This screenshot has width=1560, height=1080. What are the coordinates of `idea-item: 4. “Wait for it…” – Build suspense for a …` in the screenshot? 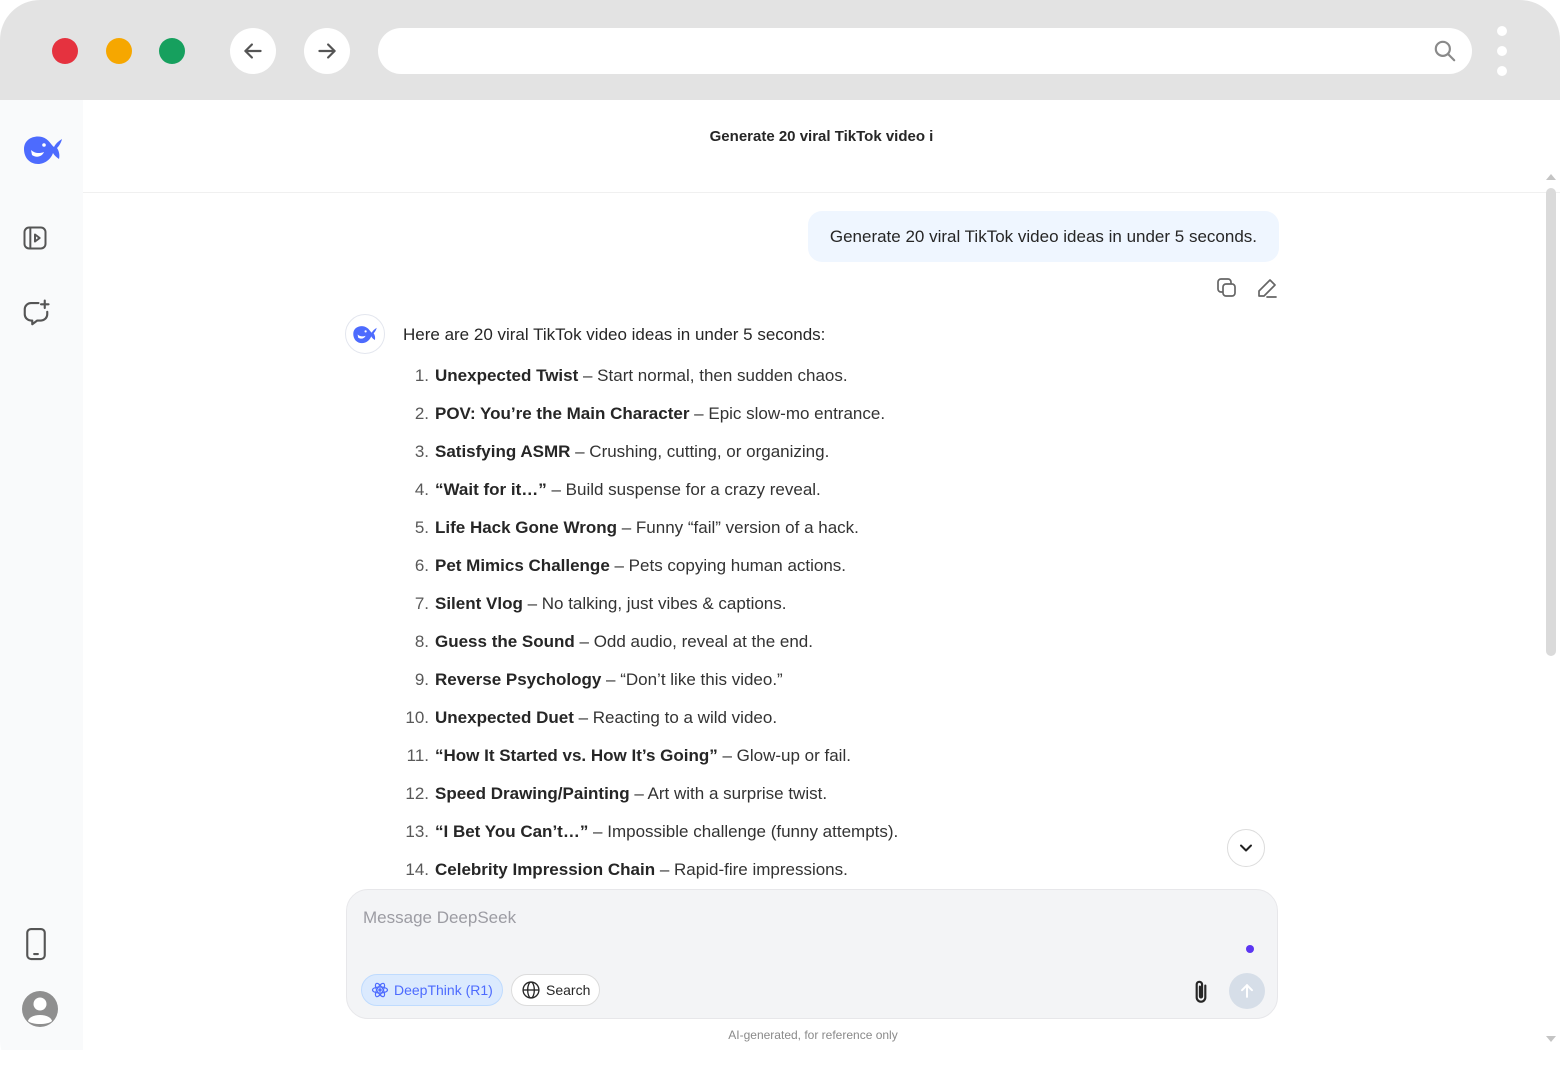 It's located at (833, 494).